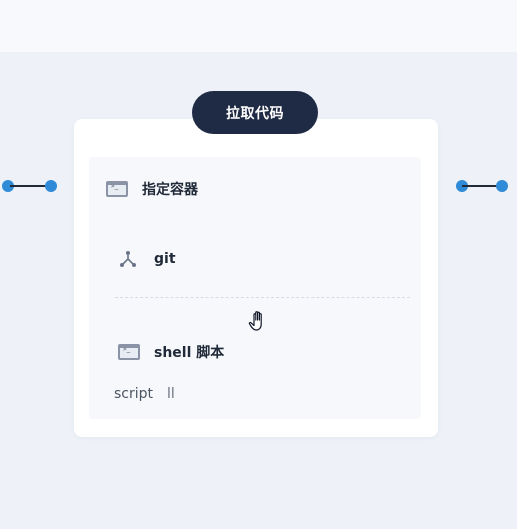 The width and height of the screenshot is (517, 529). What do you see at coordinates (30, 186) in the screenshot?
I see `left-connector-line` at bounding box center [30, 186].